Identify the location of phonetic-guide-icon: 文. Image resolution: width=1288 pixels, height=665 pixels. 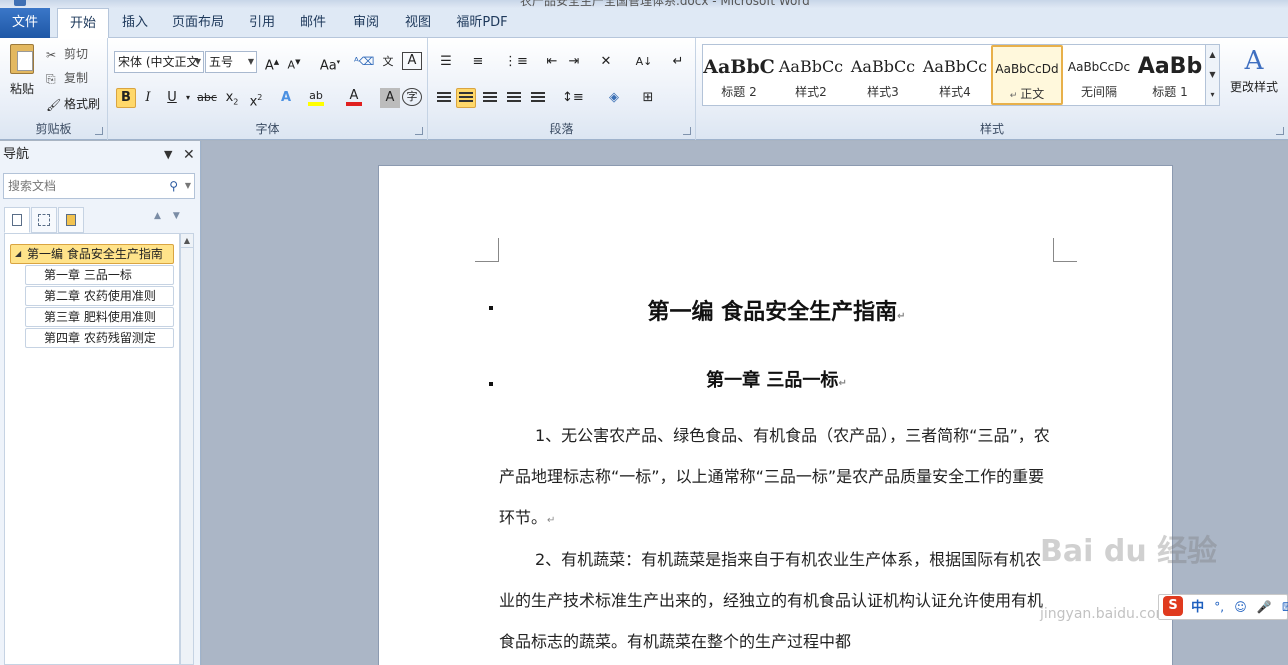
(388, 62).